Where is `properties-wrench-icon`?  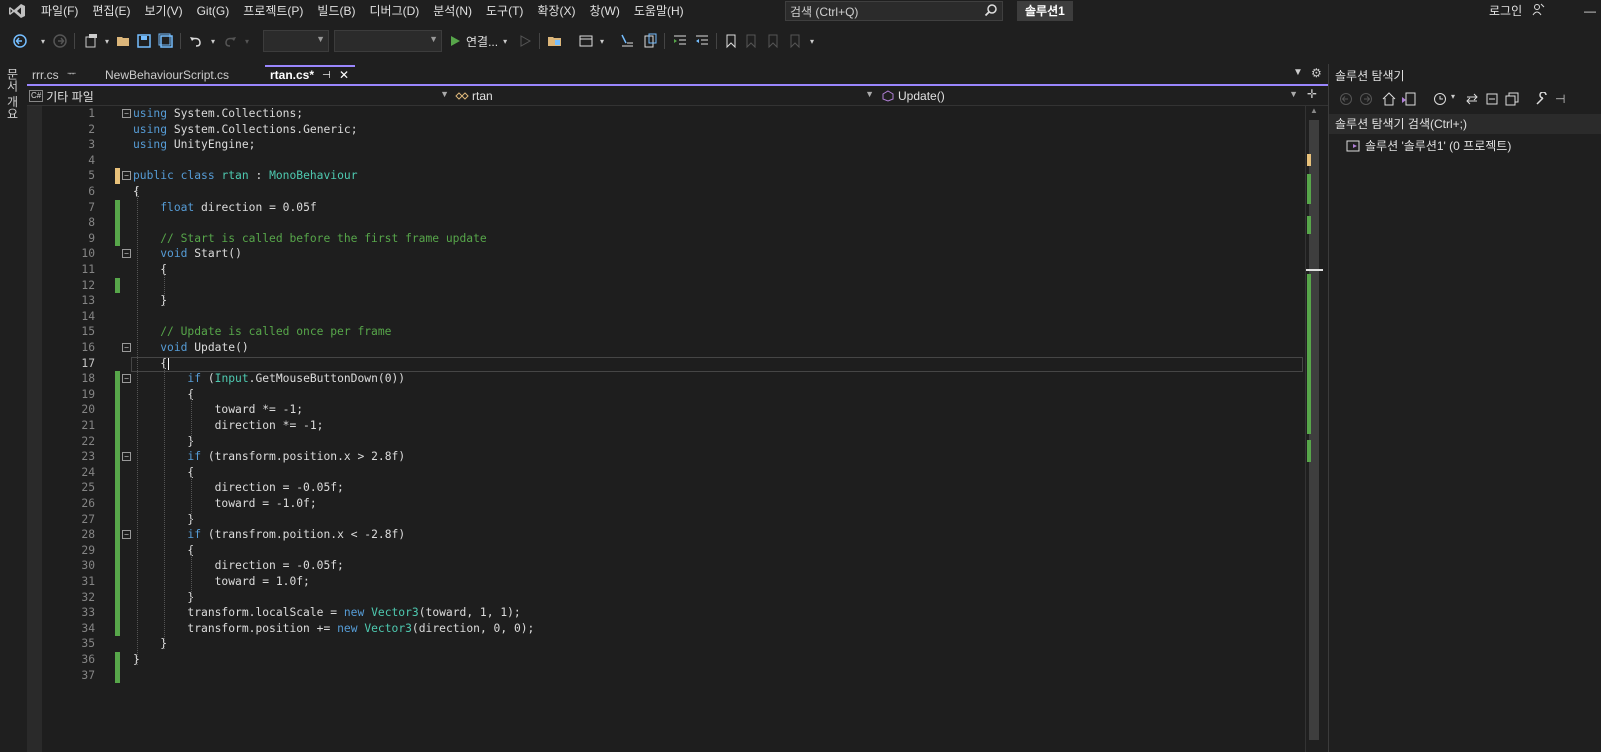 properties-wrench-icon is located at coordinates (1542, 100).